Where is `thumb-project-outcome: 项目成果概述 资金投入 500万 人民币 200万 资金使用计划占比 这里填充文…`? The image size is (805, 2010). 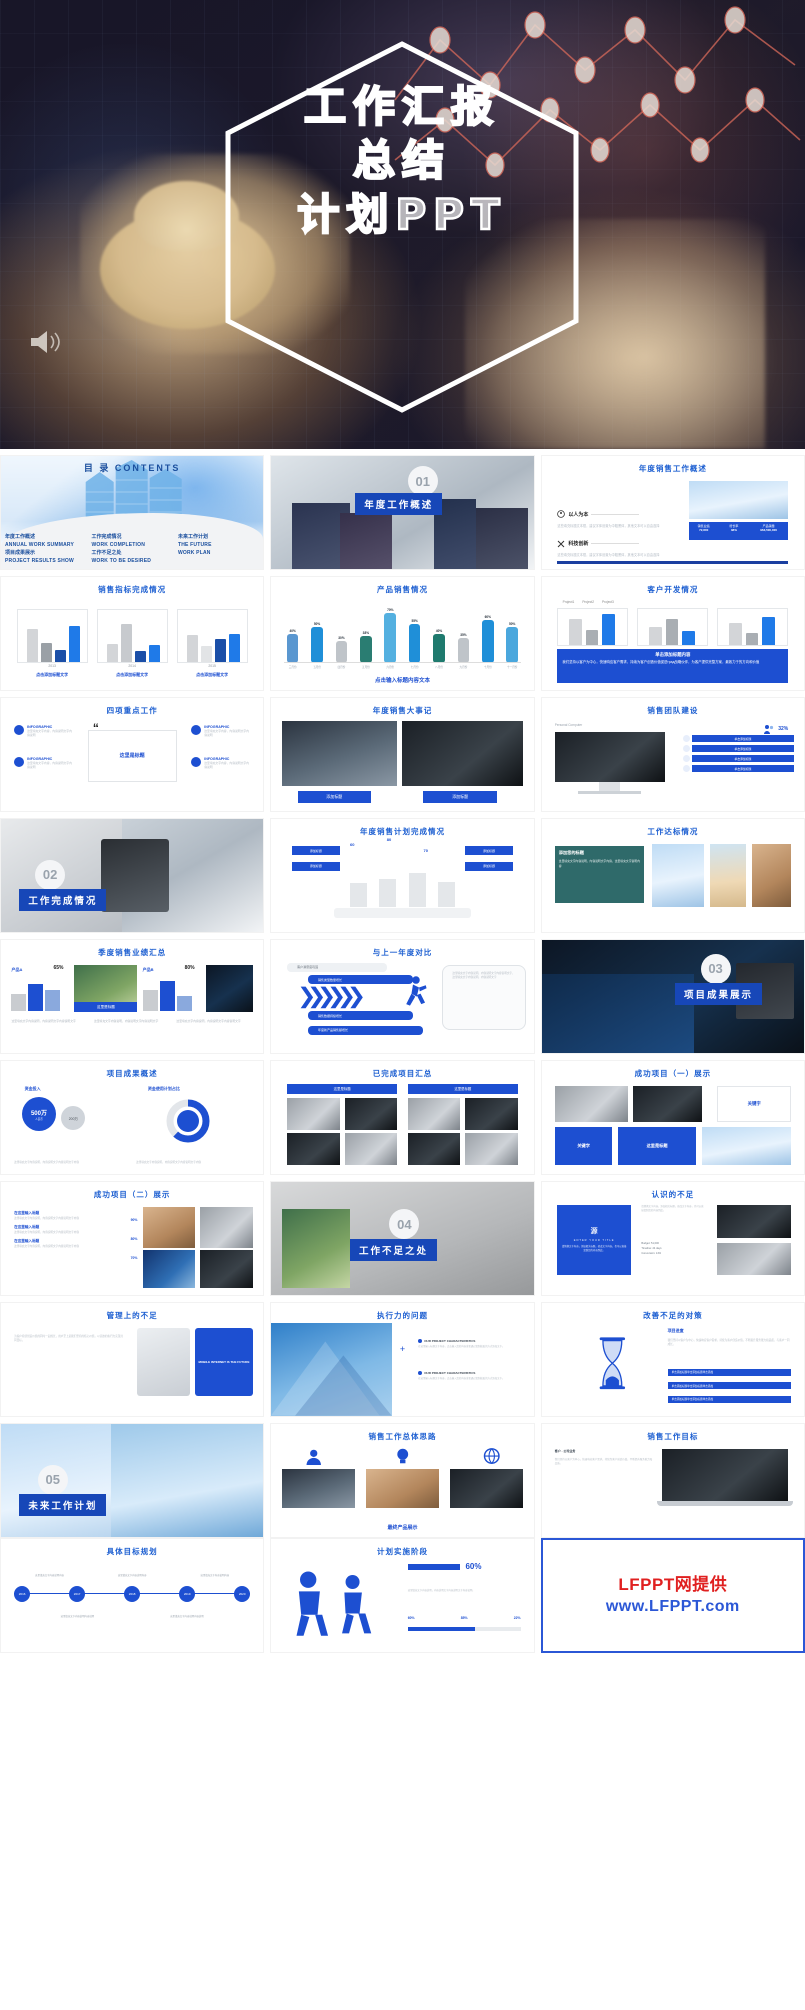
thumb-project-outcome: 项目成果概述 资金投入 500万 人民币 200万 资金使用计划占比 这里填充文… is located at coordinates (132, 1117).